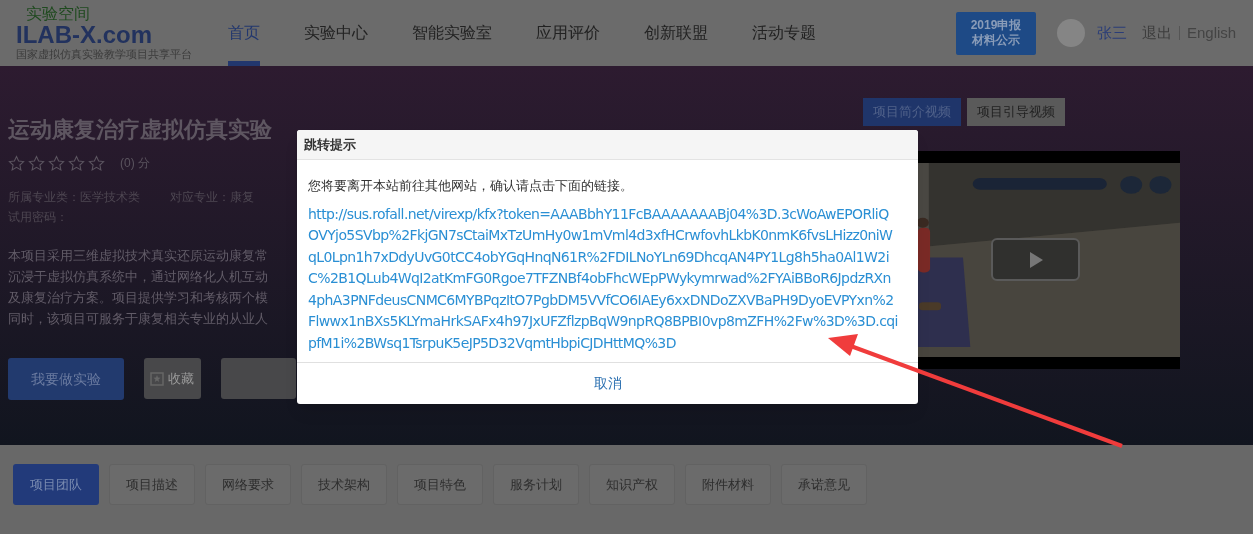 This screenshot has width=1253, height=534. What do you see at coordinates (157, 378) in the screenshot?
I see `bookmark-icon` at bounding box center [157, 378].